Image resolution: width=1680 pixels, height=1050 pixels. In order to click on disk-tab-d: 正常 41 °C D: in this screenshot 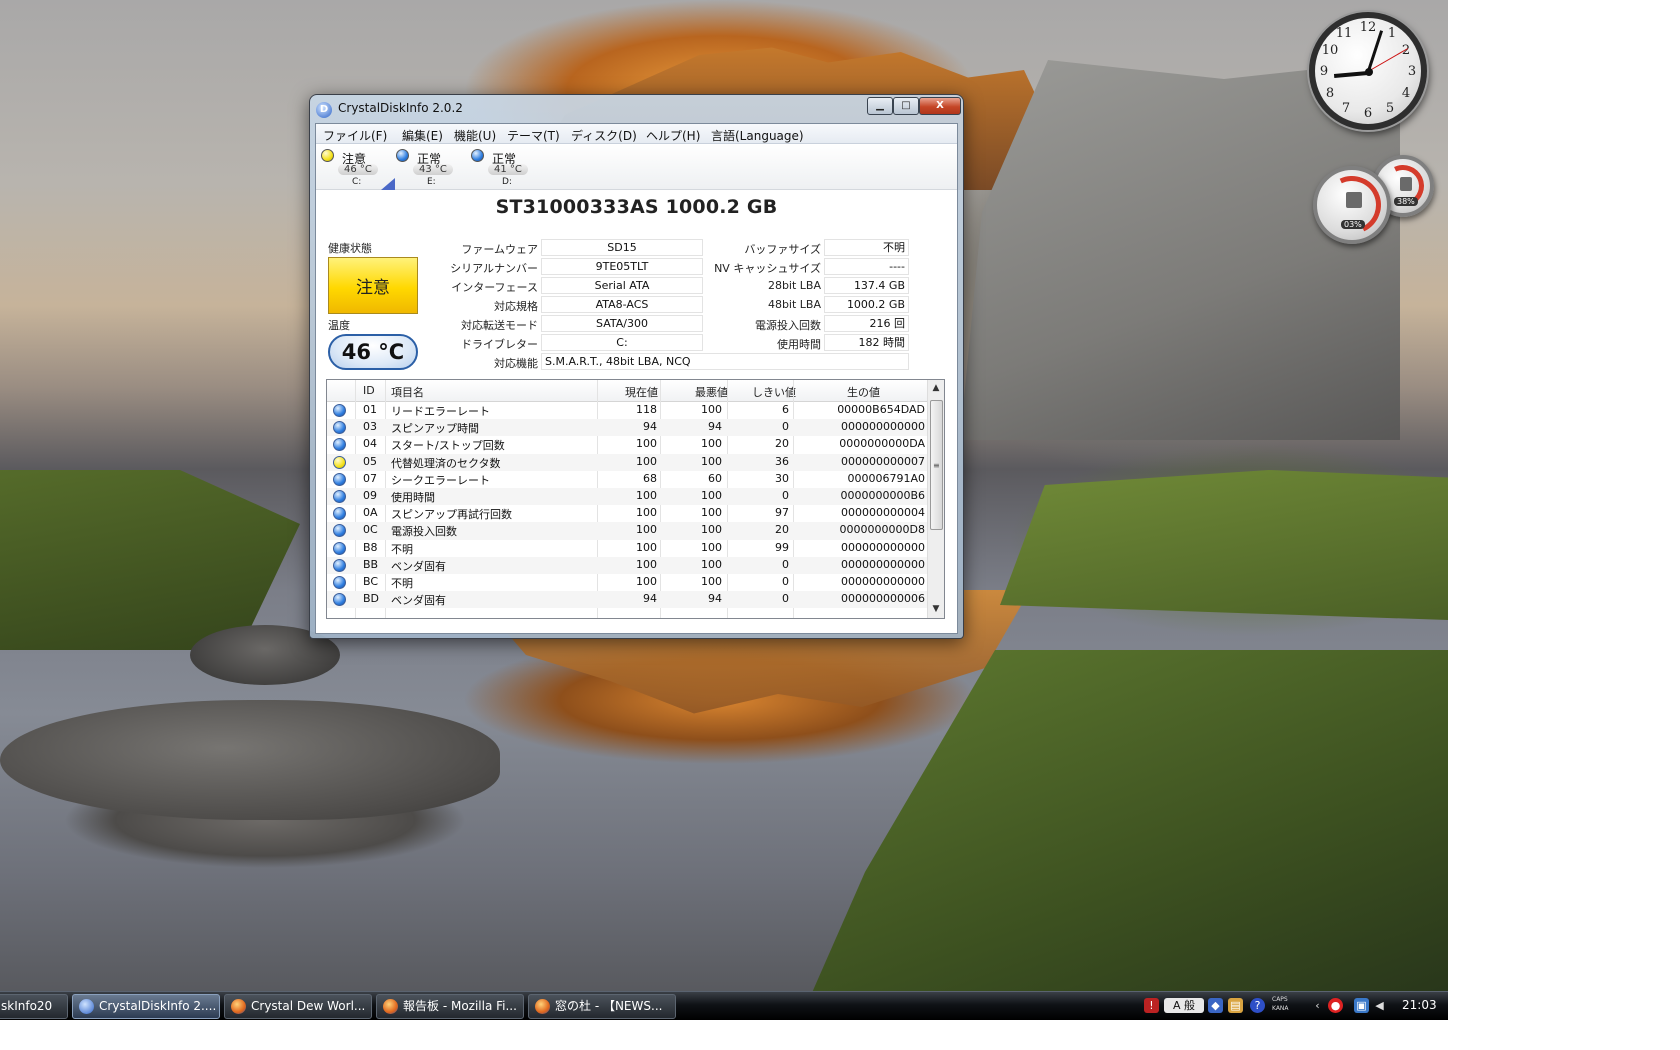, I will do `click(503, 167)`.